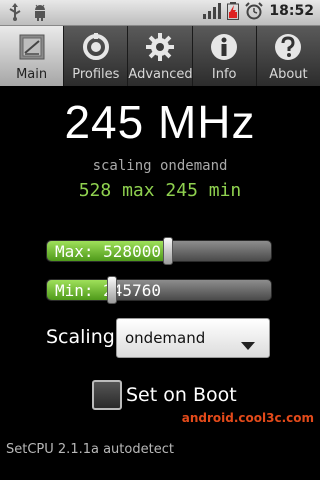 The height and width of the screenshot is (480, 320). I want to click on clock-time: 18:52, so click(291, 11).